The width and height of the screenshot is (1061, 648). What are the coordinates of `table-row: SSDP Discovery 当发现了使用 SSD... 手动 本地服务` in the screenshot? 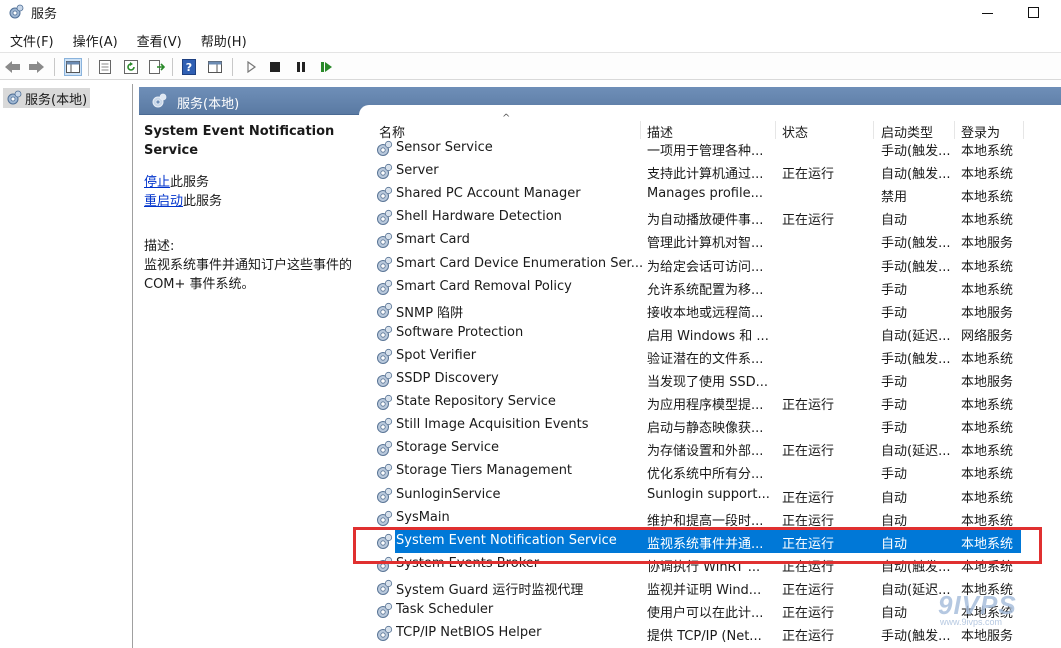 It's located at (718, 379).